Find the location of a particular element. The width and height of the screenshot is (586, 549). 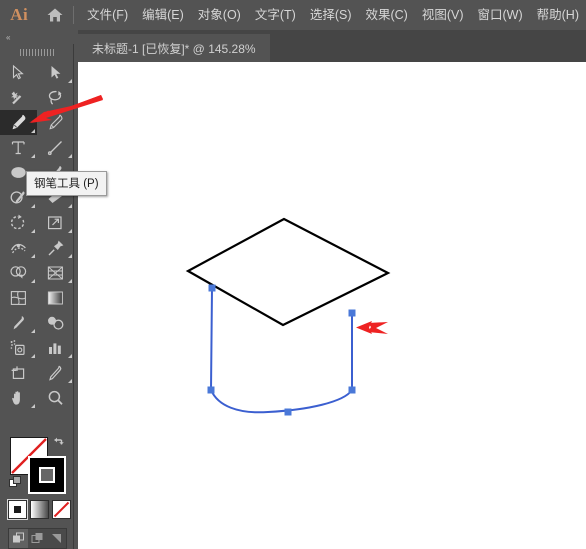

magic-wand-tool is located at coordinates (18, 97).